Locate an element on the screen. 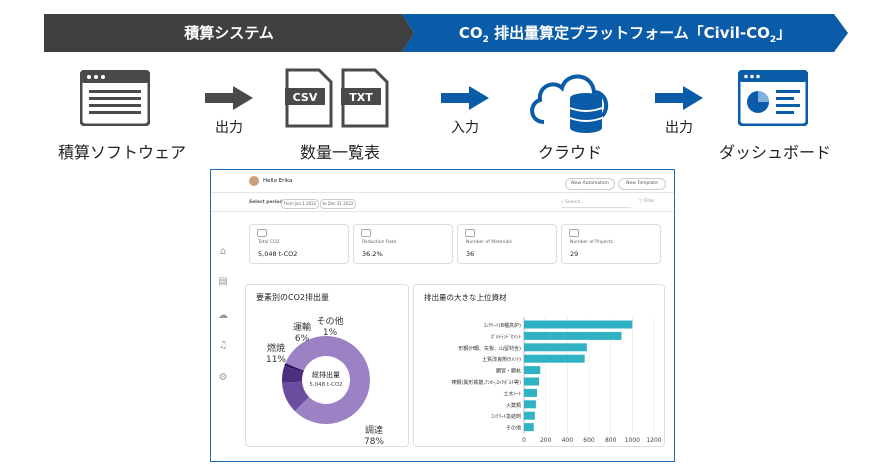  chart-icon: ▤ is located at coordinates (223, 282).